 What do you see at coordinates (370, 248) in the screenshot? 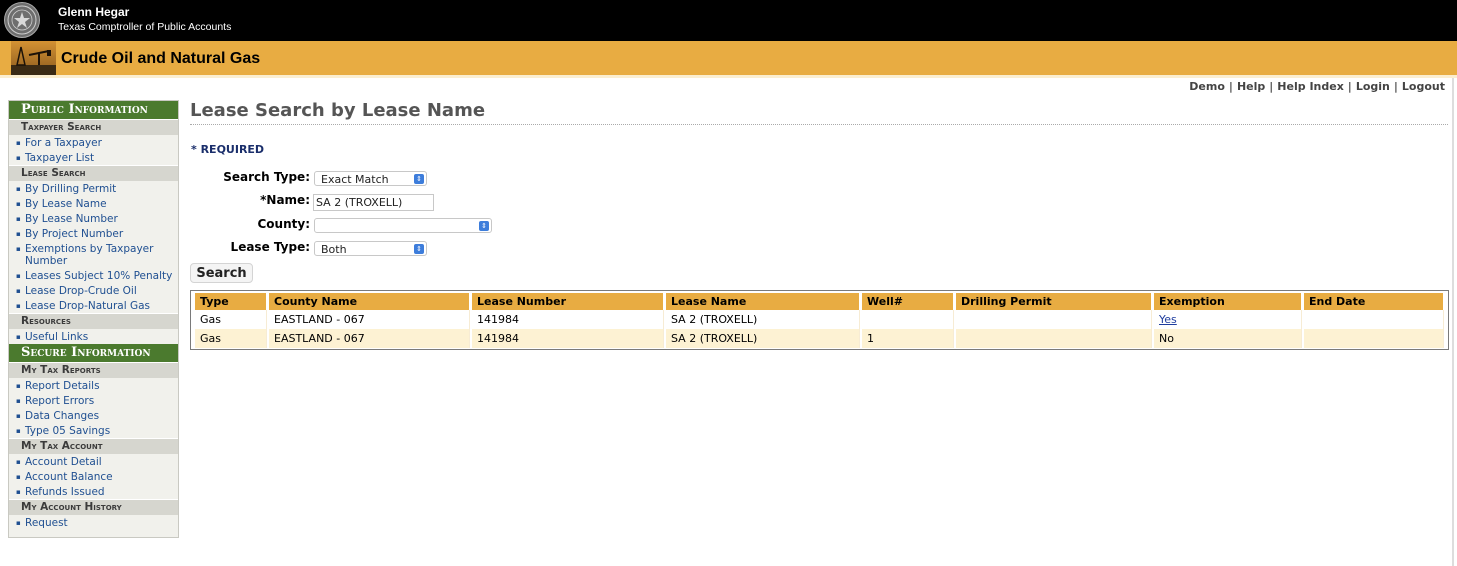
I see `lease-type-select: Both ⇕` at bounding box center [370, 248].